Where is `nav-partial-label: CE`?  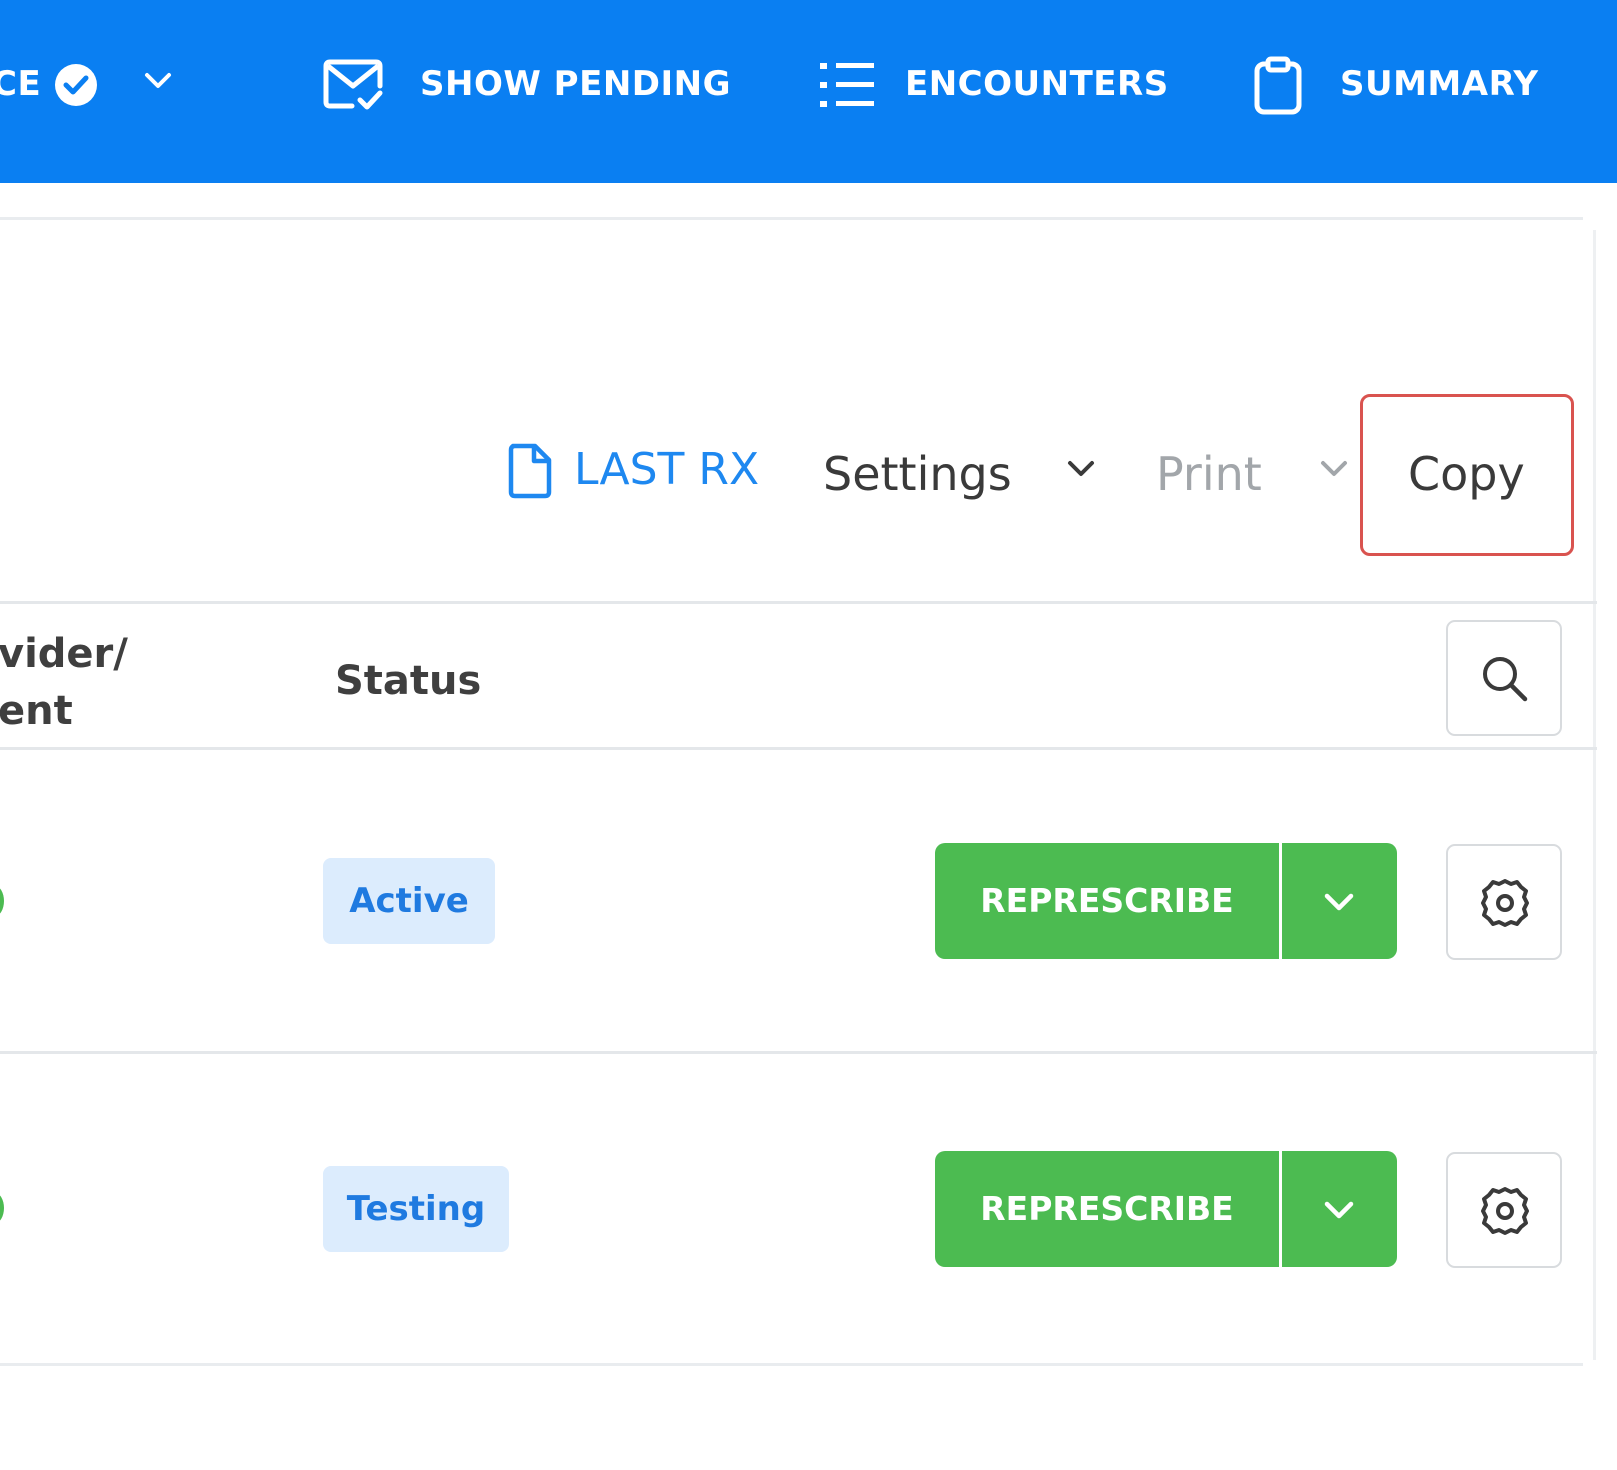
nav-partial-label: CE is located at coordinates (20, 84).